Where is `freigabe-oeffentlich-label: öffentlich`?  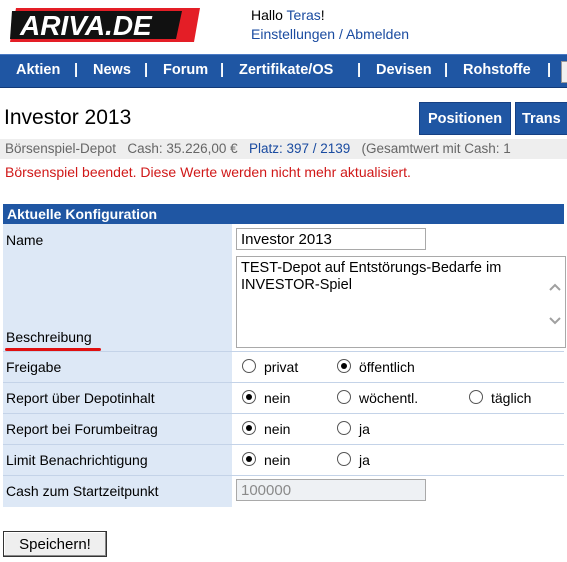 freigabe-oeffentlich-label: öffentlich is located at coordinates (387, 367).